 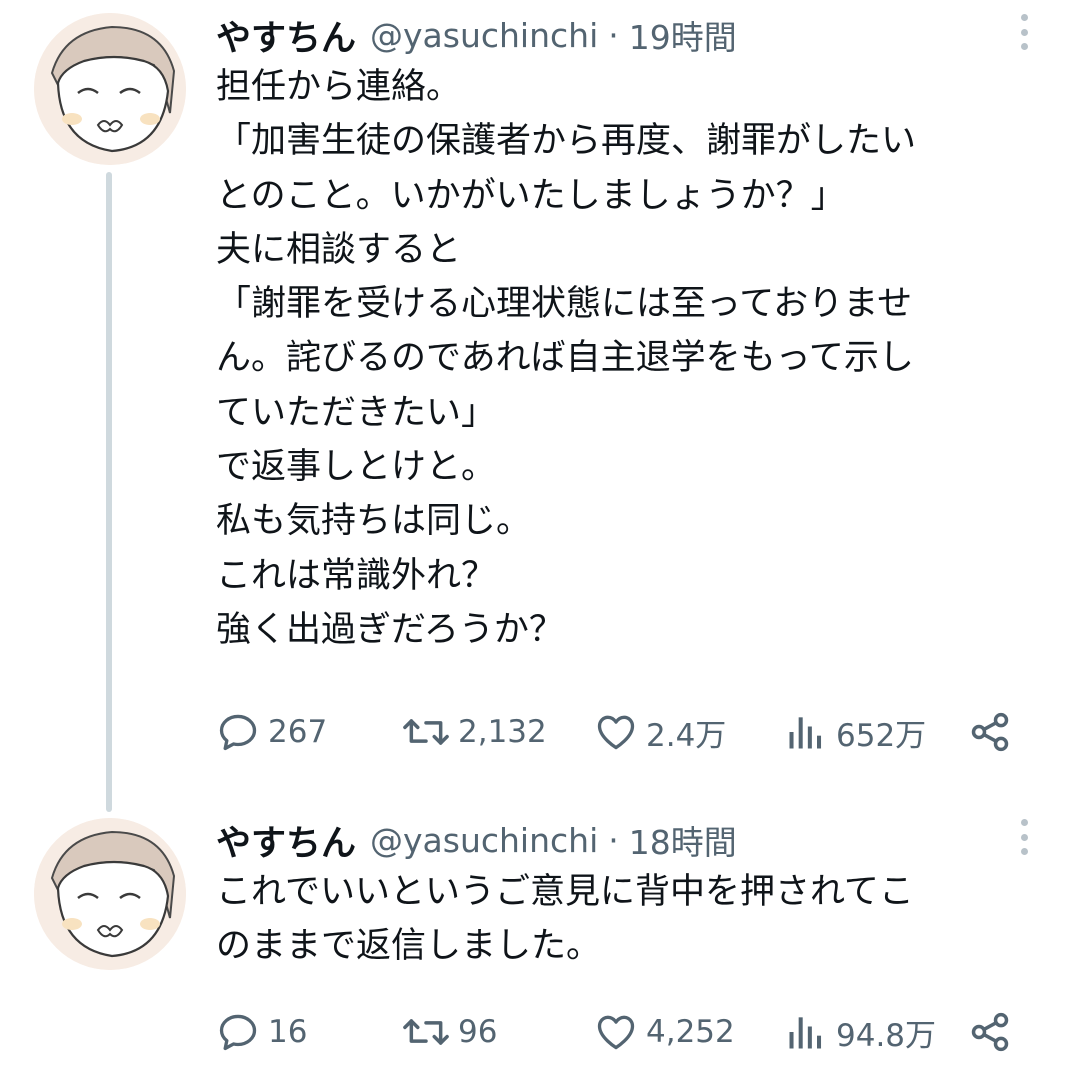 I want to click on reply-count: 16, so click(x=288, y=1032).